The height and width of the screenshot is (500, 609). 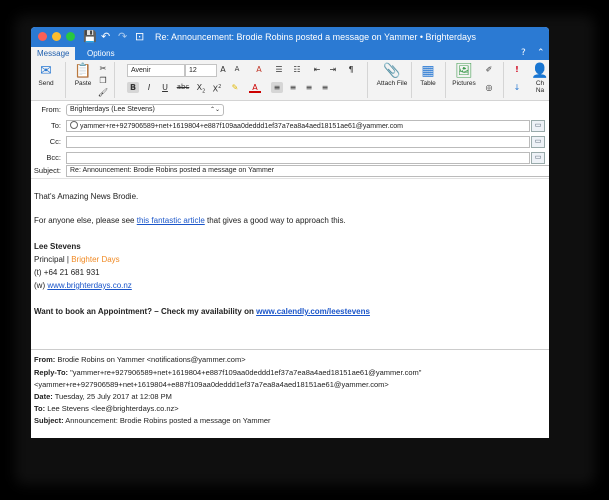 I want to click on send-label: Send, so click(x=46, y=83).